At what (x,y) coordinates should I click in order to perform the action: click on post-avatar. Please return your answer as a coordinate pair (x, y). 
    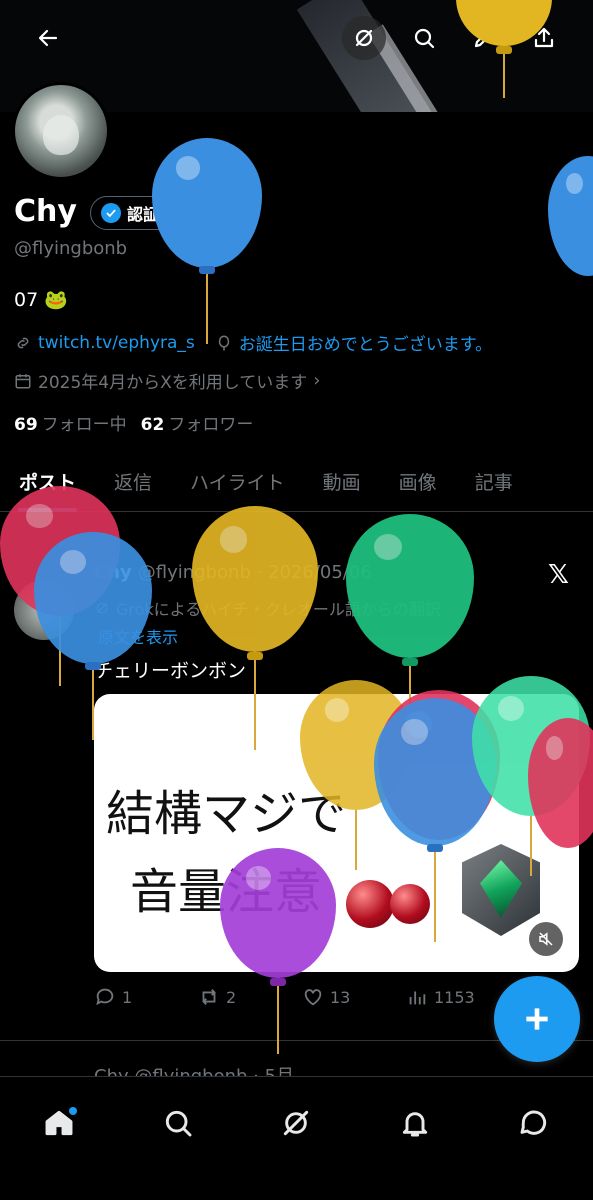
    Looking at the image, I should click on (44, 610).